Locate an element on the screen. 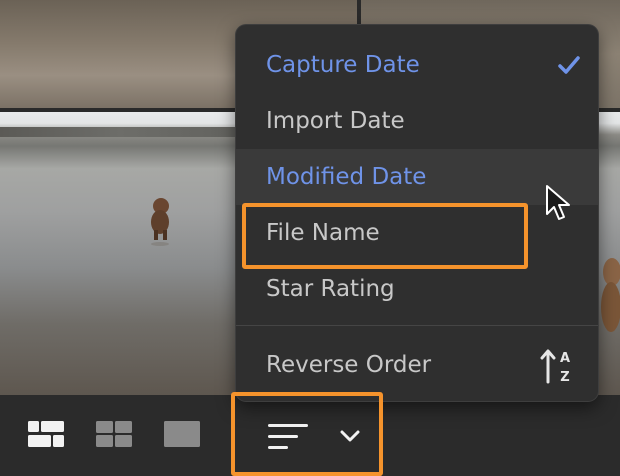  menu-item-modified-date: Modified Date is located at coordinates (417, 177).